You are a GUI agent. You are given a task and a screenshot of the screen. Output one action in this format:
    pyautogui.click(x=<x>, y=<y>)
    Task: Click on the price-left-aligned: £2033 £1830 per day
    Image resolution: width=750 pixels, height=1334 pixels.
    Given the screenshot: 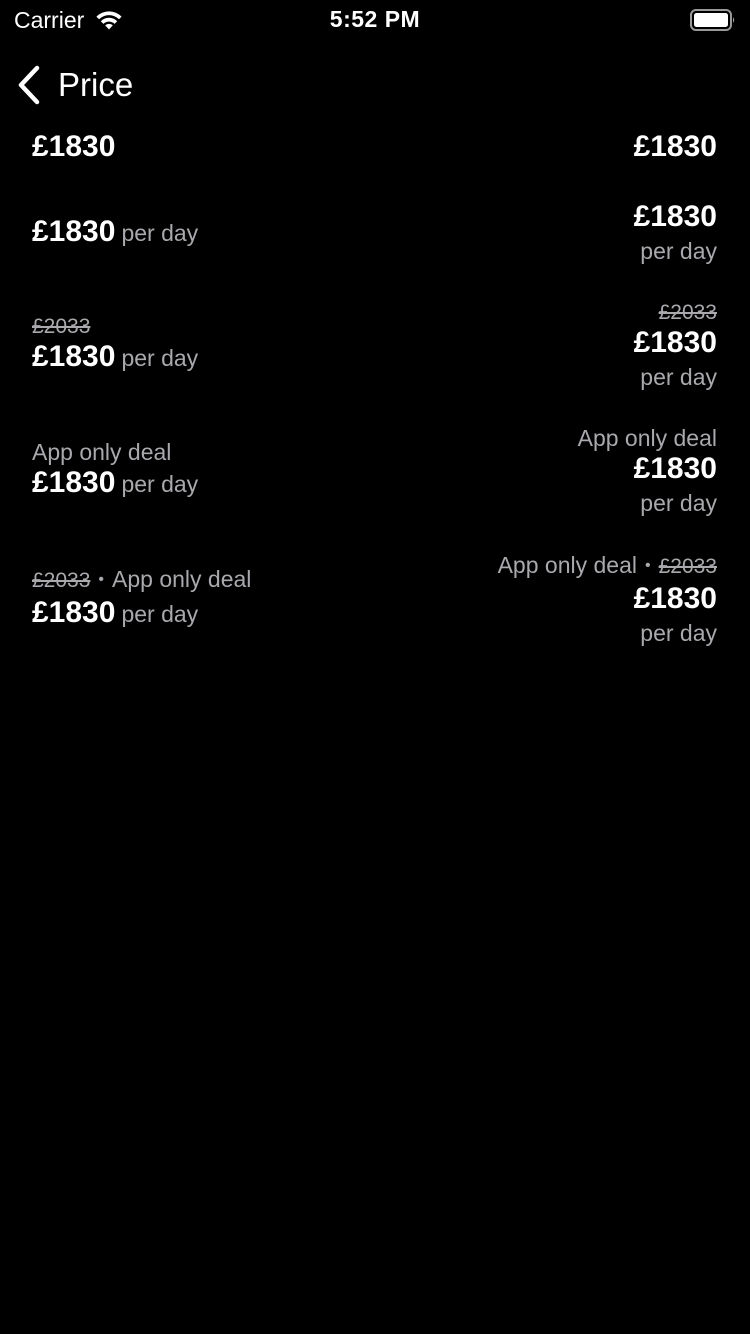 What is the action you would take?
    pyautogui.click(x=115, y=343)
    